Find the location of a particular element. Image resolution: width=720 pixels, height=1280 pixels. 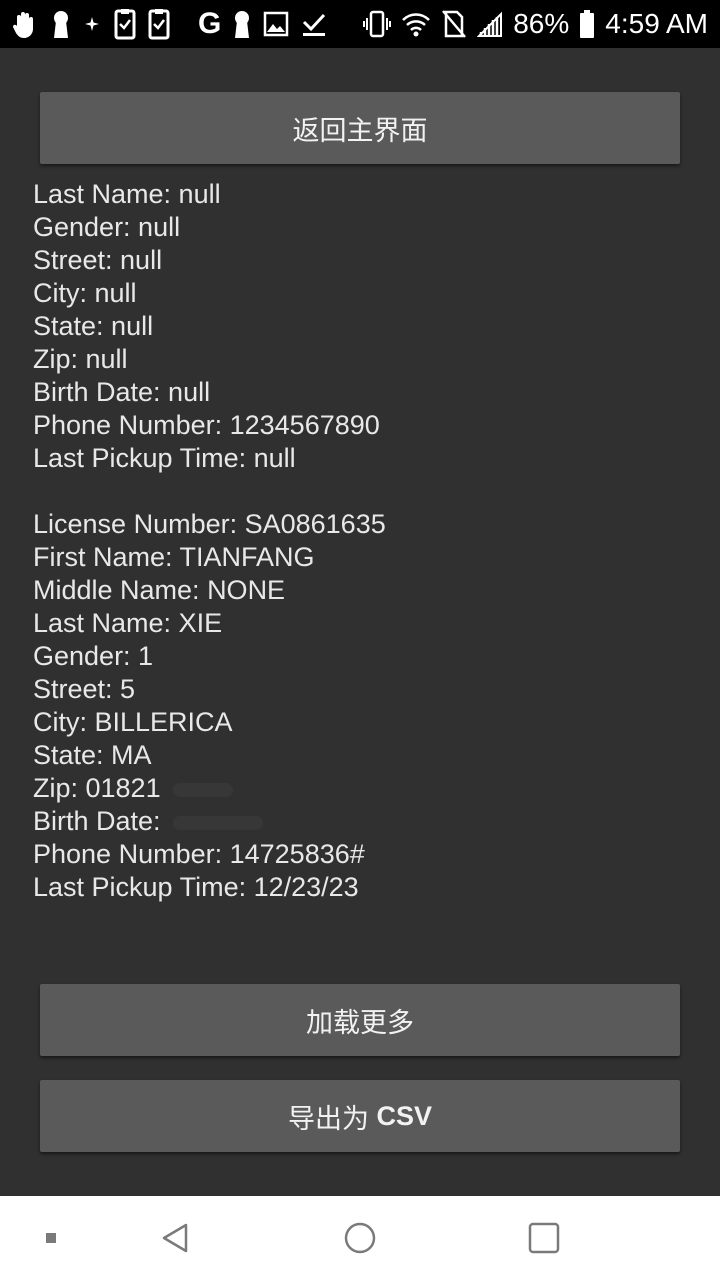

back-to-main-label: 返回主界面 is located at coordinates (360, 130).